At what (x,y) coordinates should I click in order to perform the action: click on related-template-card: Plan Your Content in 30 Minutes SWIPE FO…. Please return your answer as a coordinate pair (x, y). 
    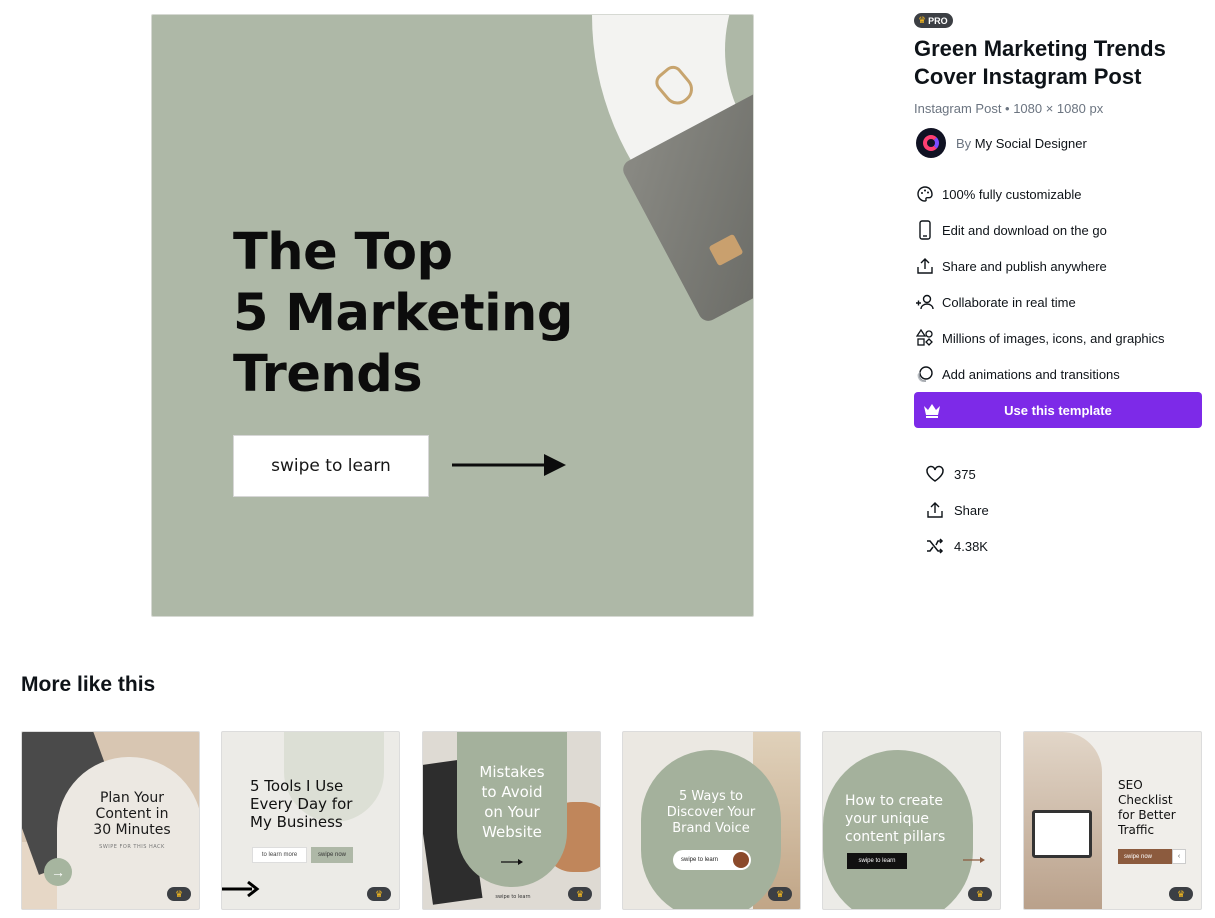
    Looking at the image, I should click on (110, 820).